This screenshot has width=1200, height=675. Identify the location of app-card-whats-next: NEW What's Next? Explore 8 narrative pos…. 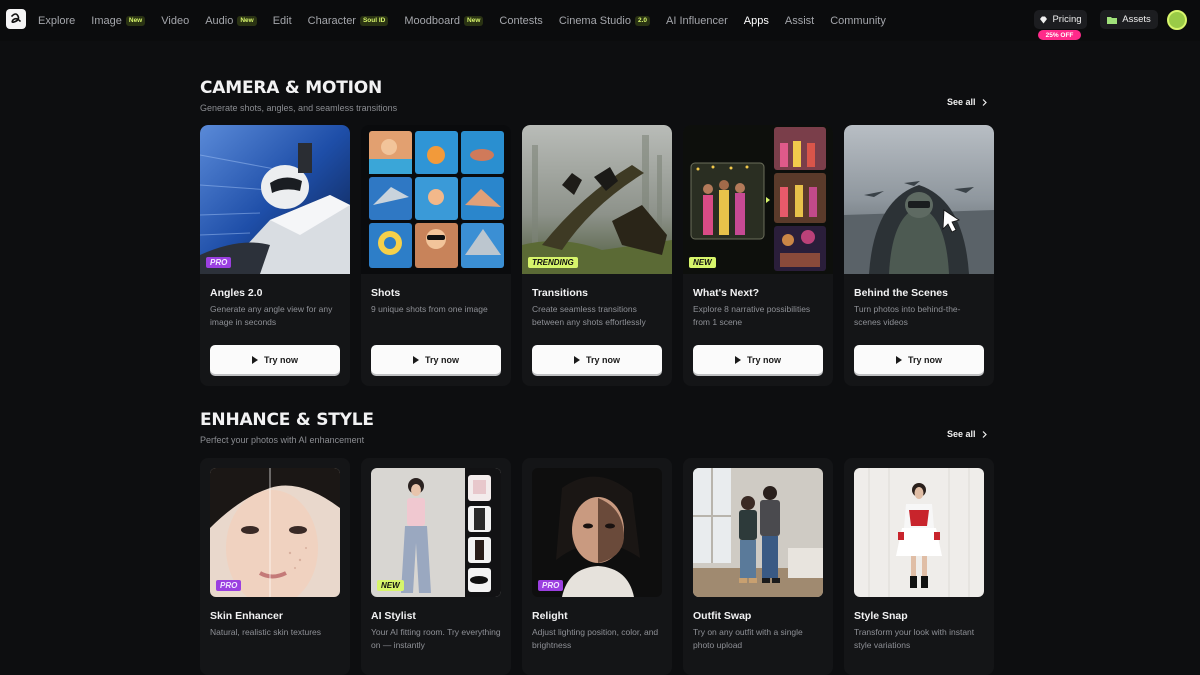
(758, 255).